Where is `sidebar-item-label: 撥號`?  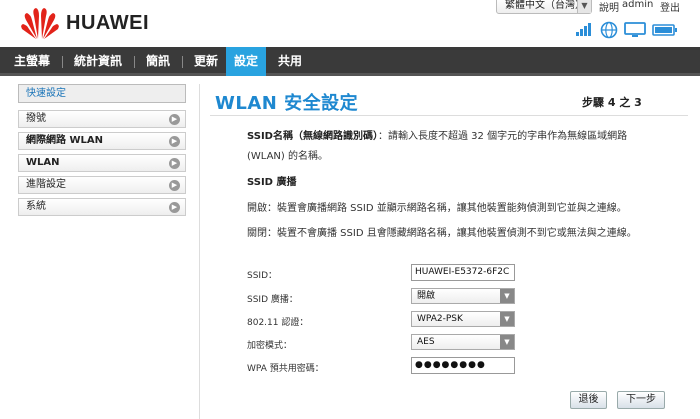 sidebar-item-label: 撥號 is located at coordinates (36, 118).